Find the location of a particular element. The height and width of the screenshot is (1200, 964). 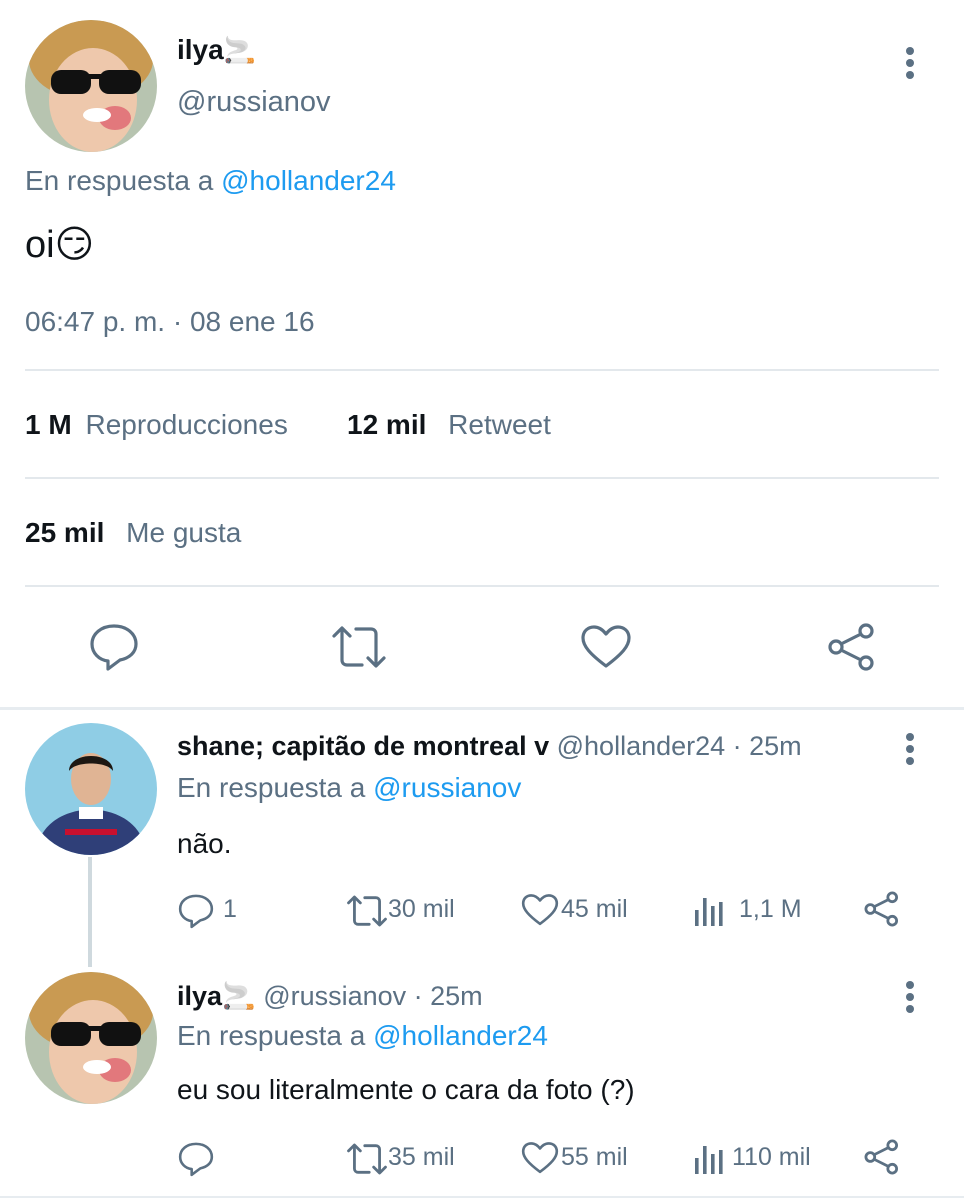

views-label: Reproducciones is located at coordinates (186, 424).